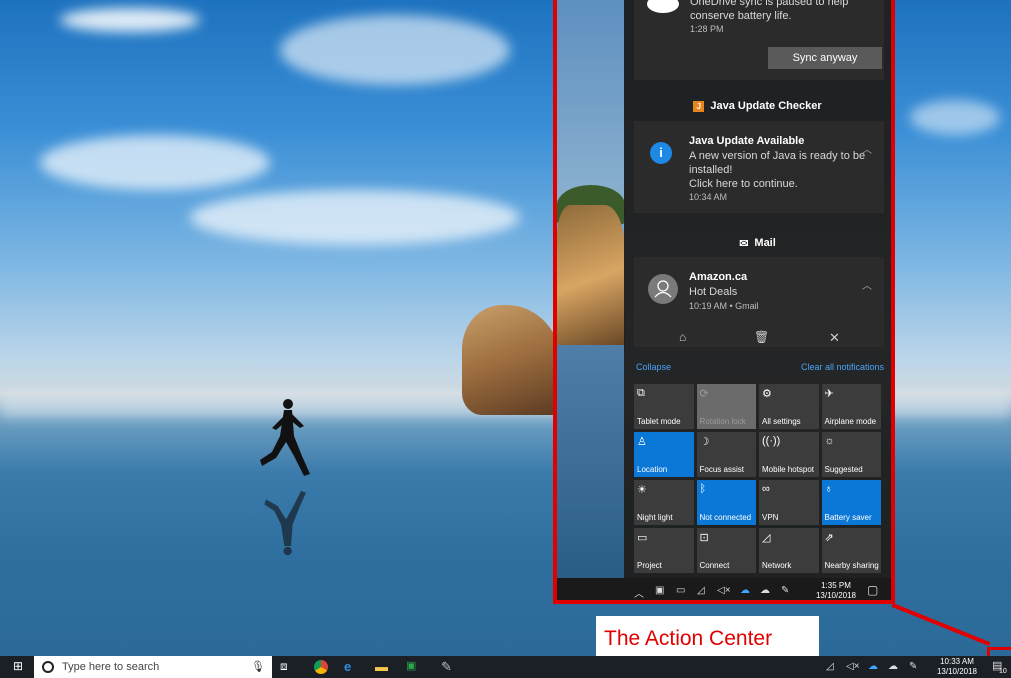 The image size is (1011, 678). Describe the element at coordinates (830, 666) in the screenshot. I see `wifi-icon: ◿` at that location.